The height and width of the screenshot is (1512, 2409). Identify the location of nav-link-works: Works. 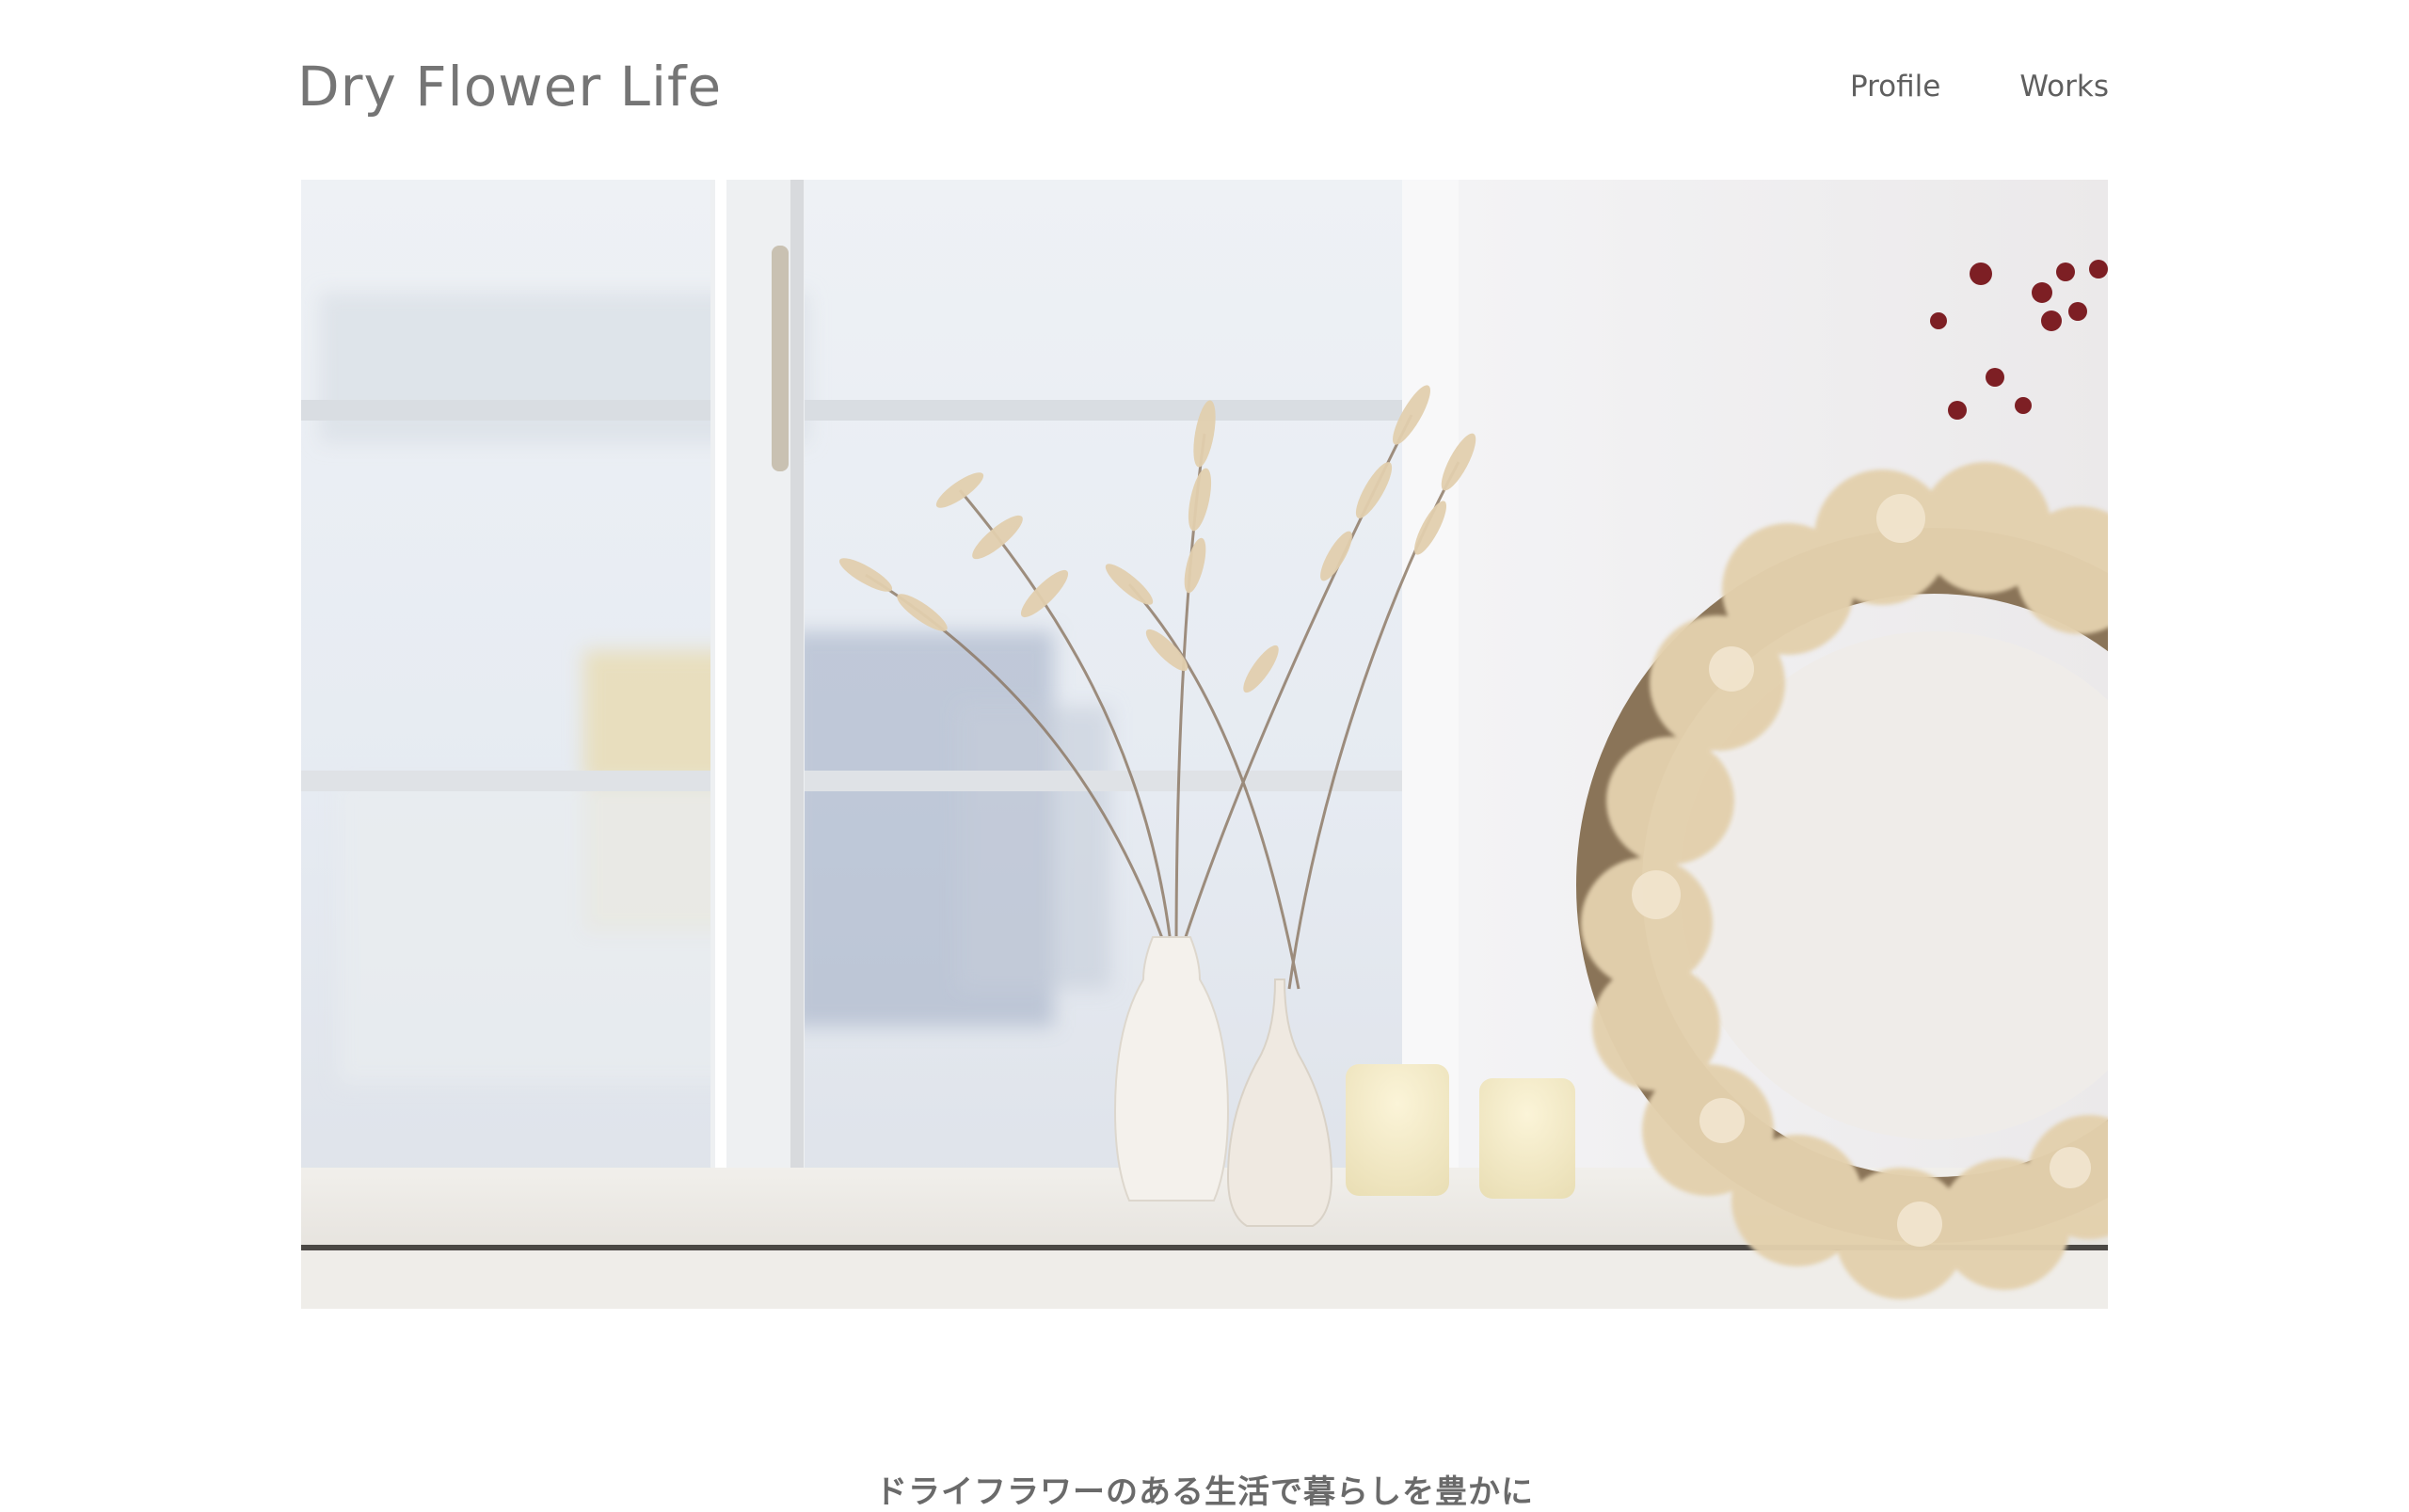
(2064, 87).